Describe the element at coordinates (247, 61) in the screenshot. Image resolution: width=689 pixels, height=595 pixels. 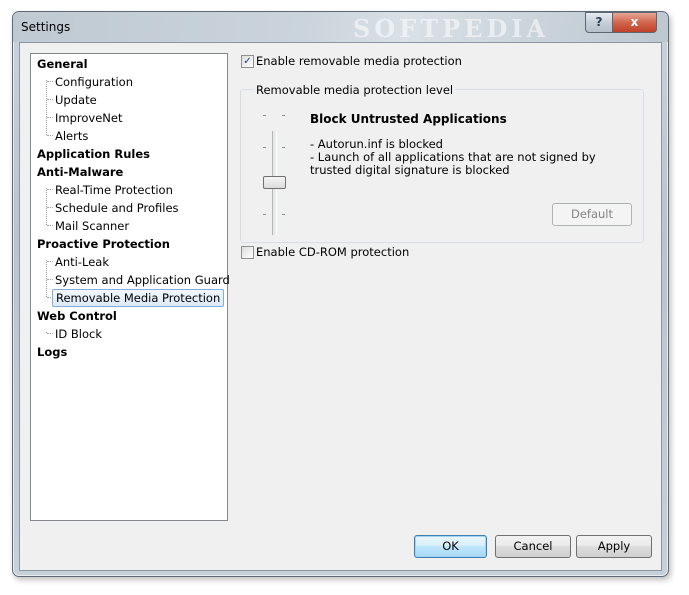
I see `enable-removable-checkbox: ✓` at that location.